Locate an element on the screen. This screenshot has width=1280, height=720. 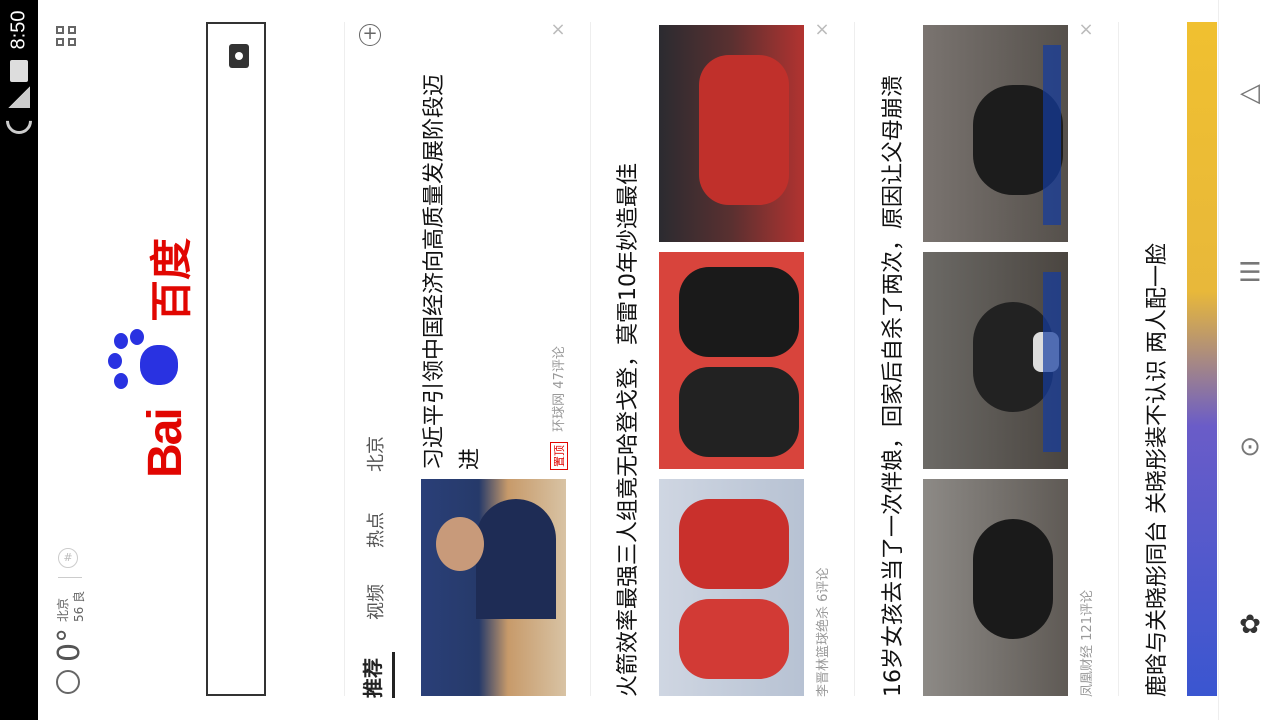
pinned-badge: 置顶 is located at coordinates (559, 456).